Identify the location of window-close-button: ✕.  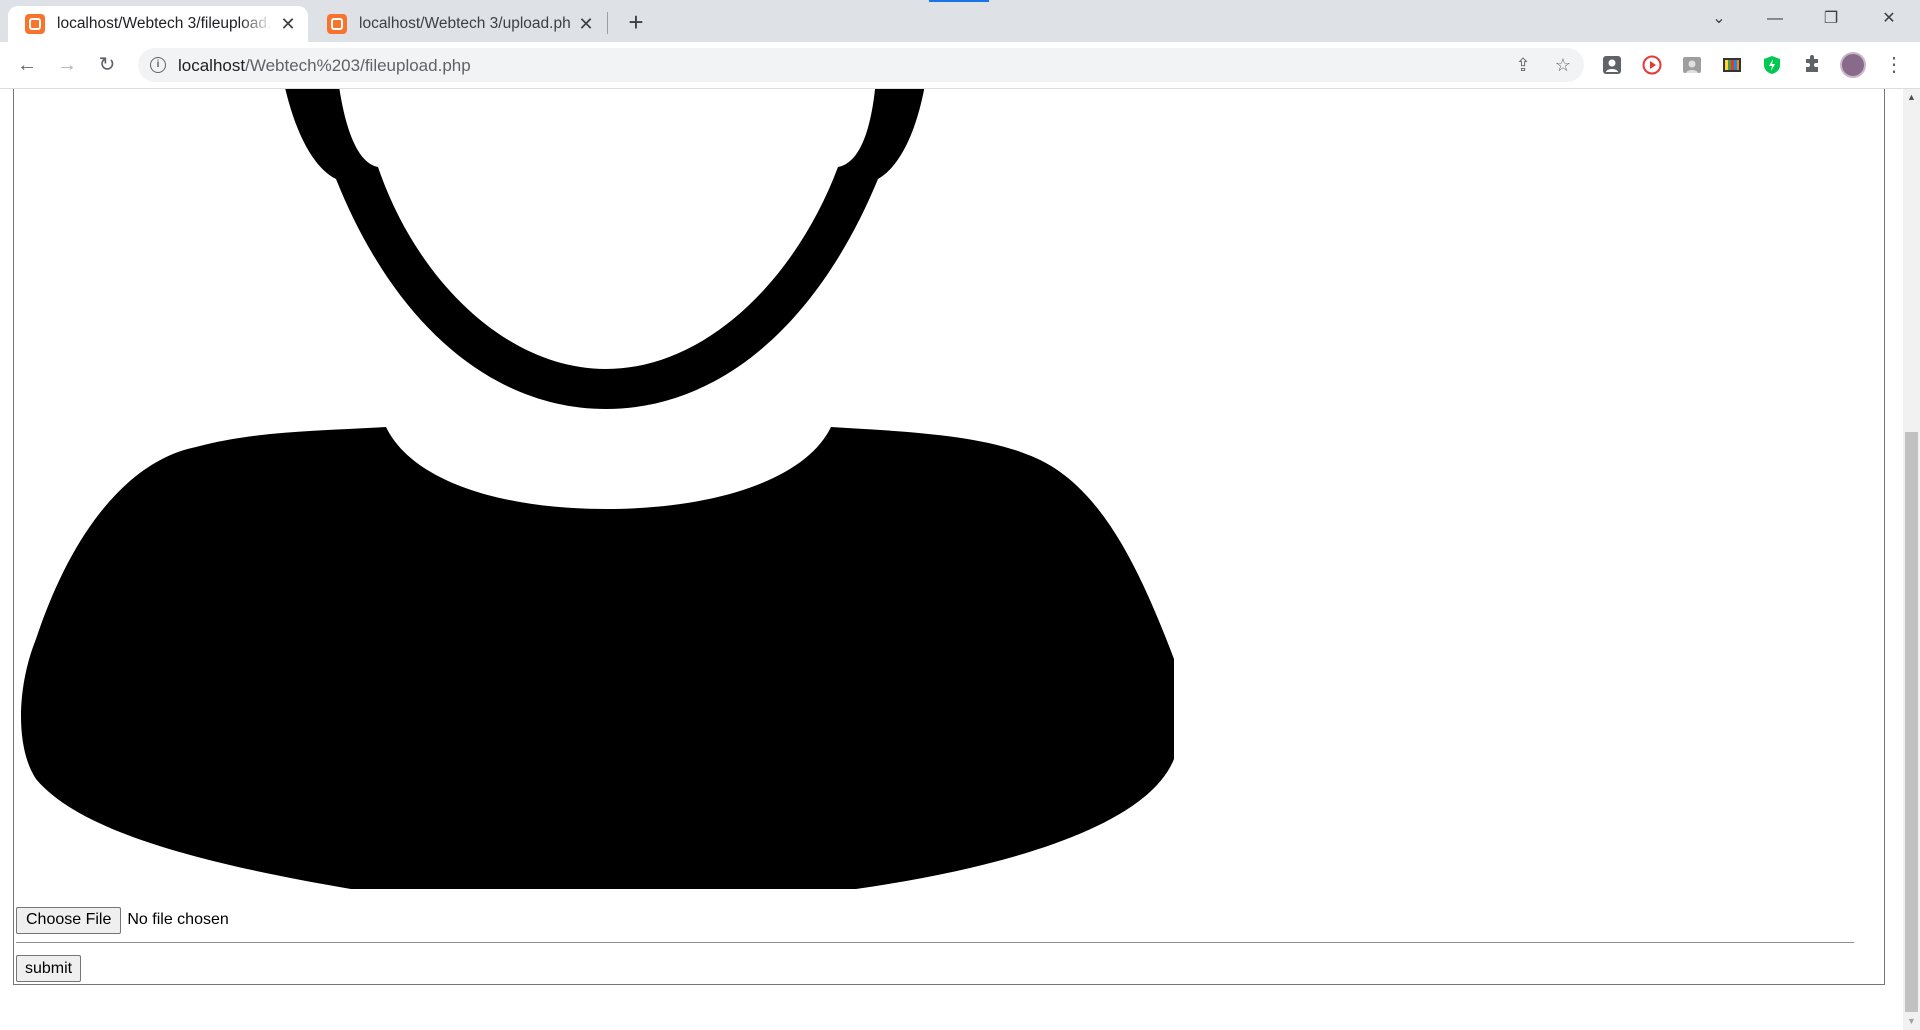
(1889, 19).